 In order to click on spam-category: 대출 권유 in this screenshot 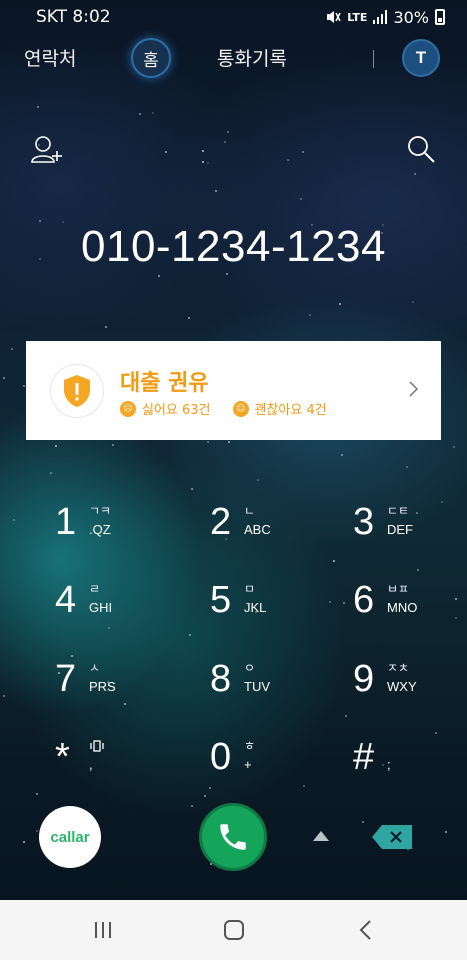, I will do `click(164, 383)`.